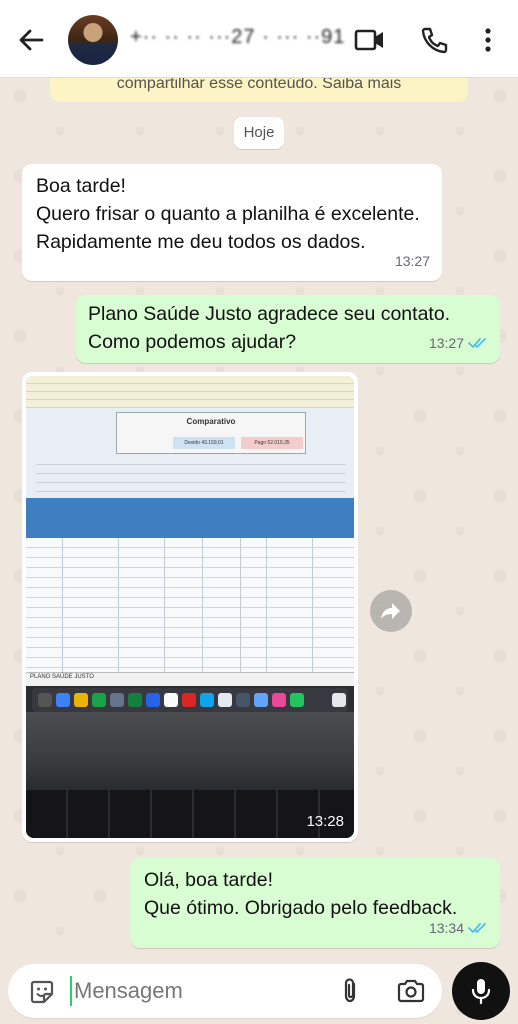 The height and width of the screenshot is (1024, 518). I want to click on sticker-icon, so click(42, 992).